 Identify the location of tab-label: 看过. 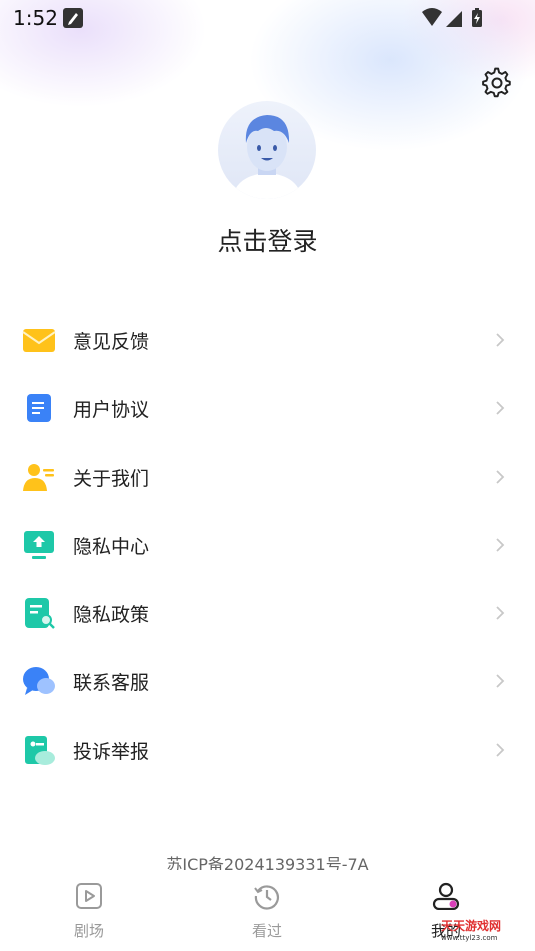
(266, 931).